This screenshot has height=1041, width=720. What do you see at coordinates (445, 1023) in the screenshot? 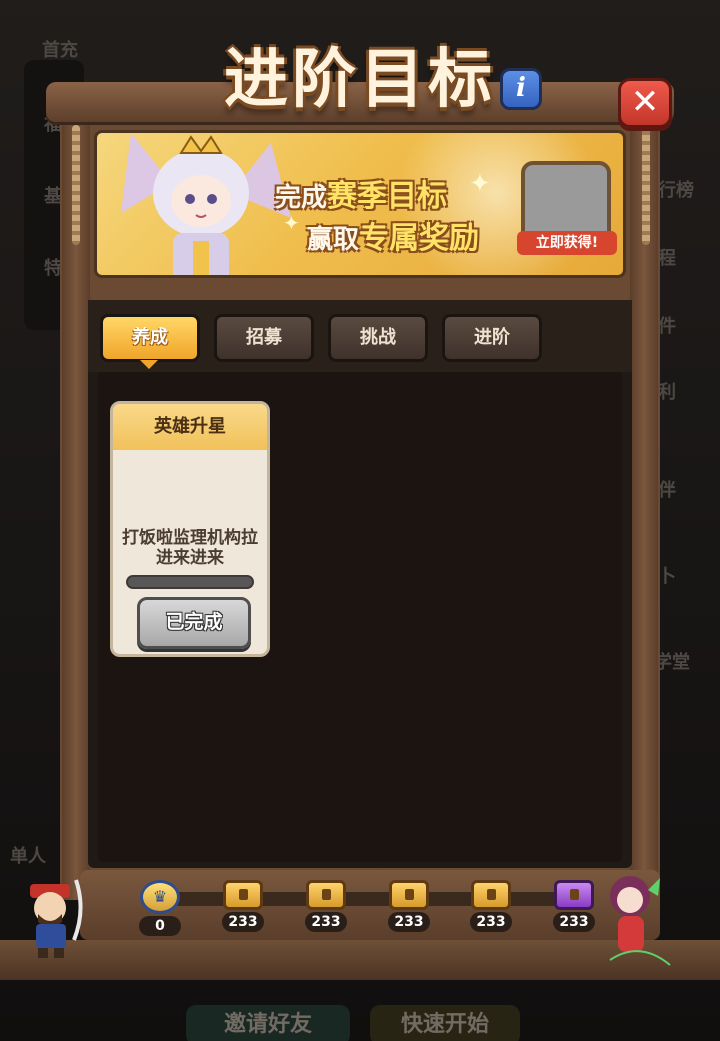
I see `quick-start-button: 快速开始` at bounding box center [445, 1023].